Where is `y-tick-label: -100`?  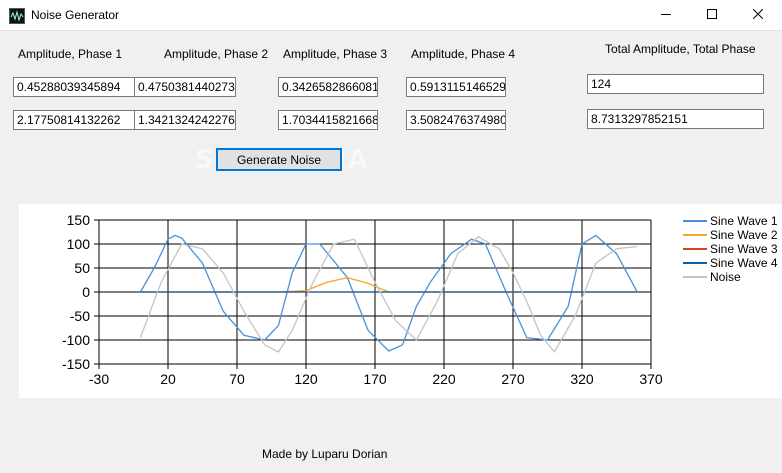
y-tick-label: -100 is located at coordinates (76, 340).